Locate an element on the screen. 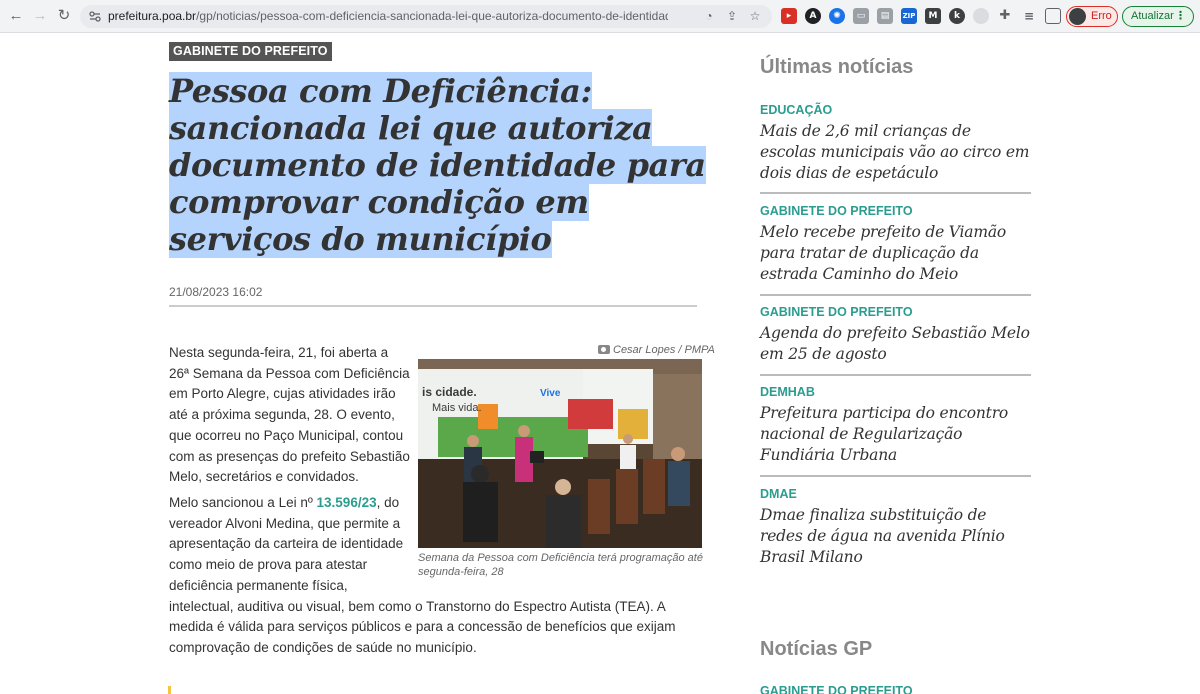 This screenshot has width=1200, height=694. camera-icon is located at coordinates (604, 349).